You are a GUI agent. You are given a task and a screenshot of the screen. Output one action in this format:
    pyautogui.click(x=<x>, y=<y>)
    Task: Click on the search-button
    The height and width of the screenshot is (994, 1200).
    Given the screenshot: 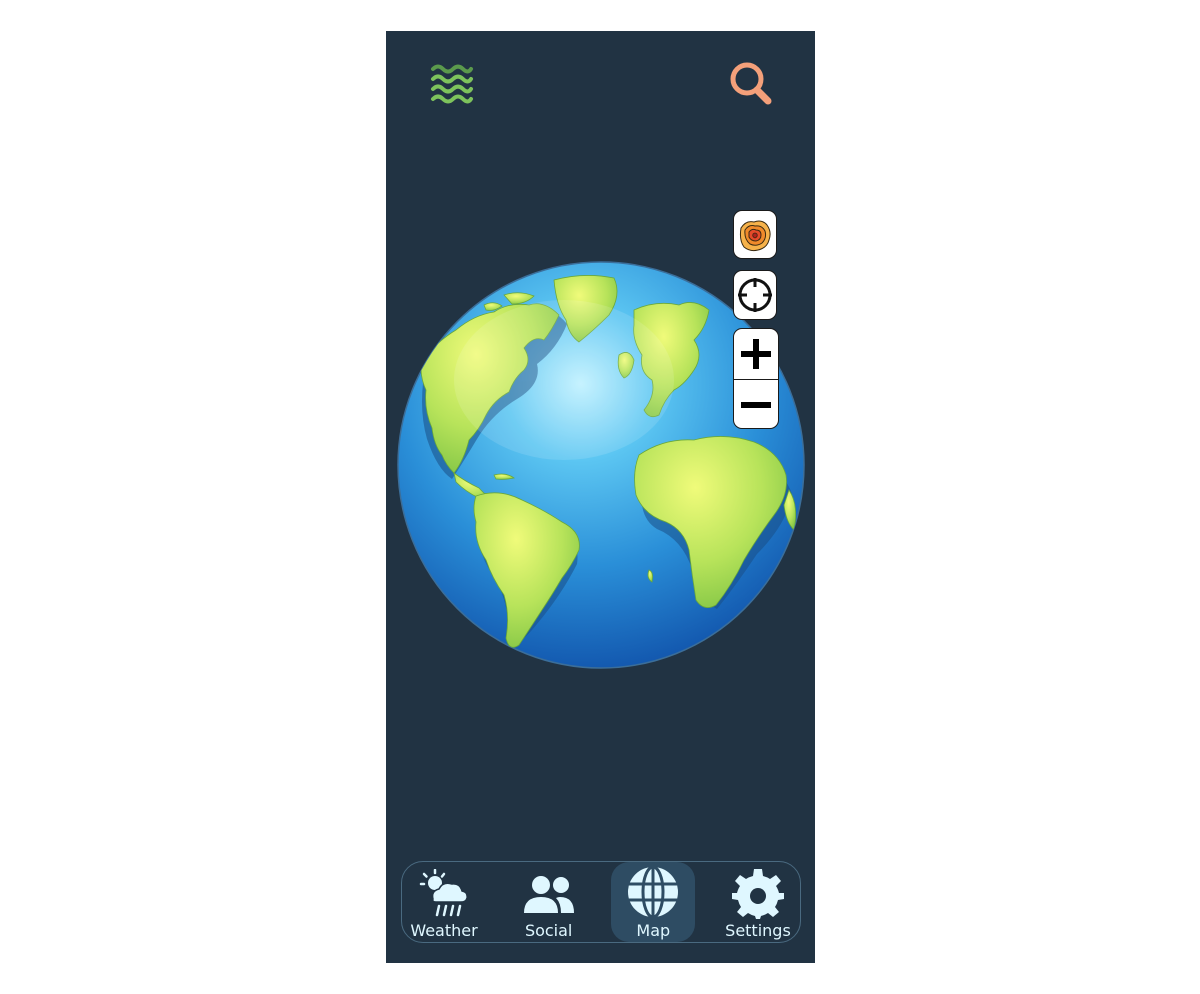 What is the action you would take?
    pyautogui.click(x=752, y=83)
    